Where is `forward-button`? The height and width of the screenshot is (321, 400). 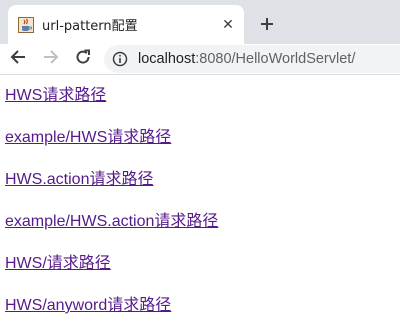 forward-button is located at coordinates (51, 59).